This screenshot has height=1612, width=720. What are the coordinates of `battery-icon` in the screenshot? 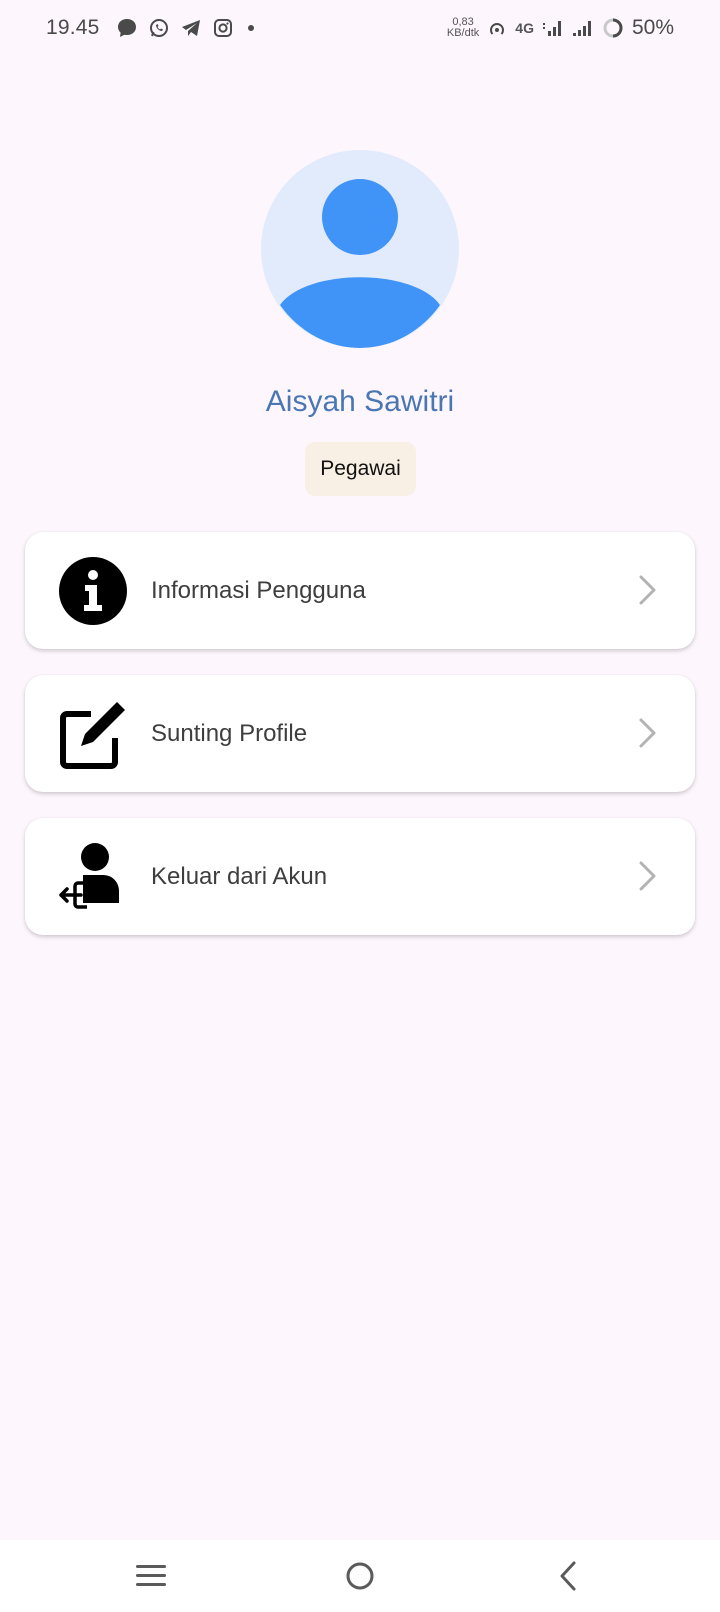 It's located at (613, 28).